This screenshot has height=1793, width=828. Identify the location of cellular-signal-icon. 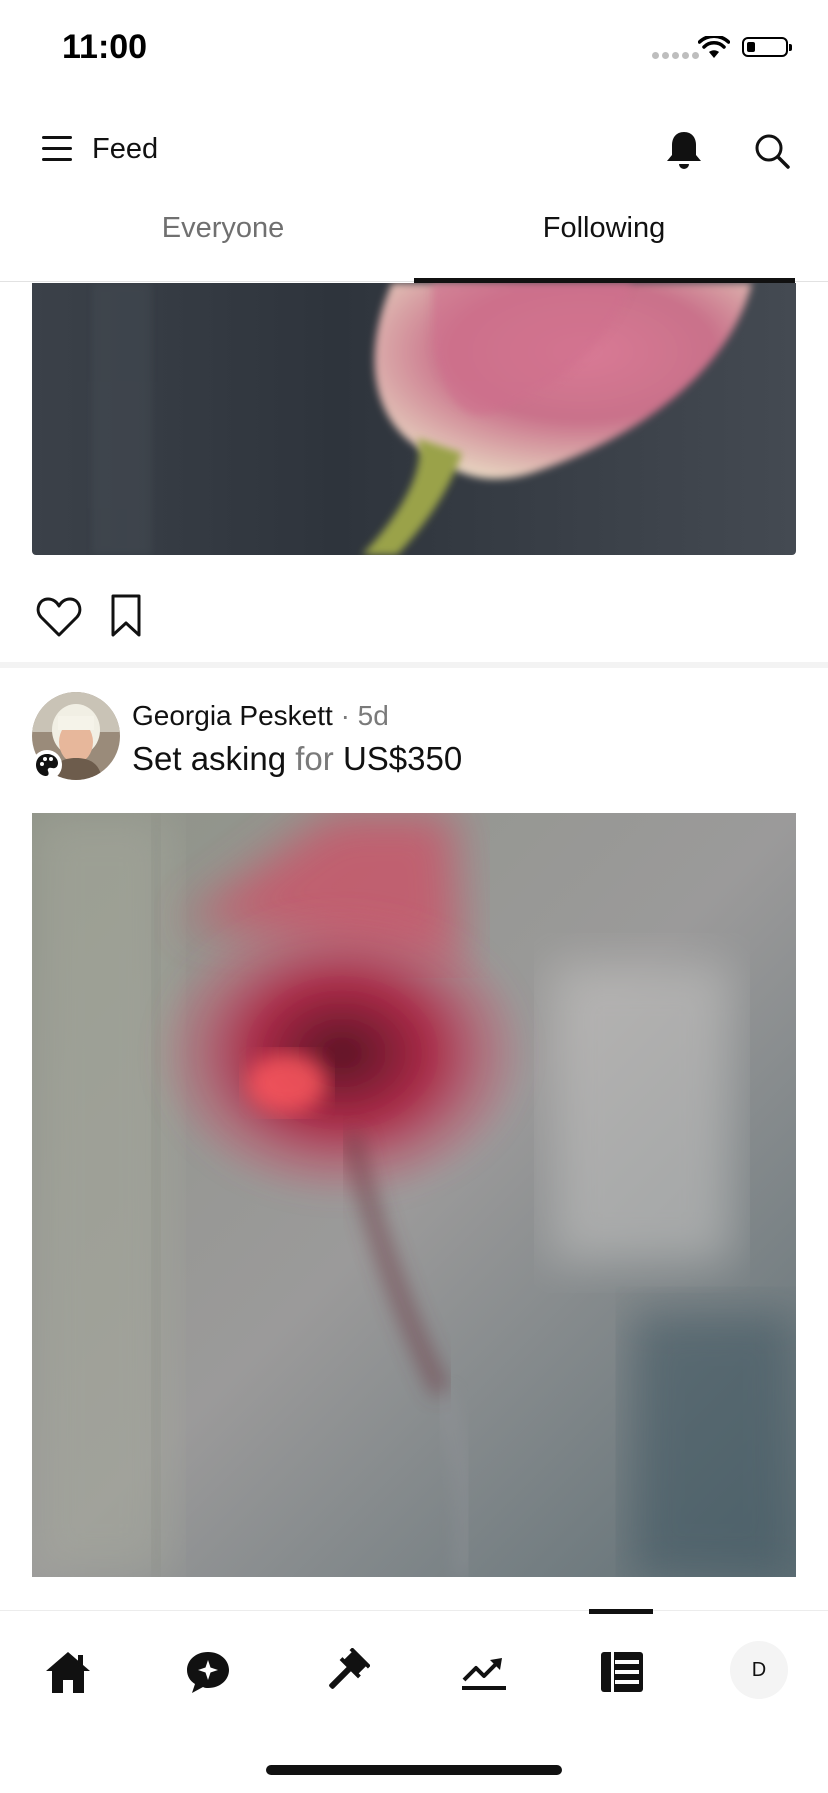
(675, 55).